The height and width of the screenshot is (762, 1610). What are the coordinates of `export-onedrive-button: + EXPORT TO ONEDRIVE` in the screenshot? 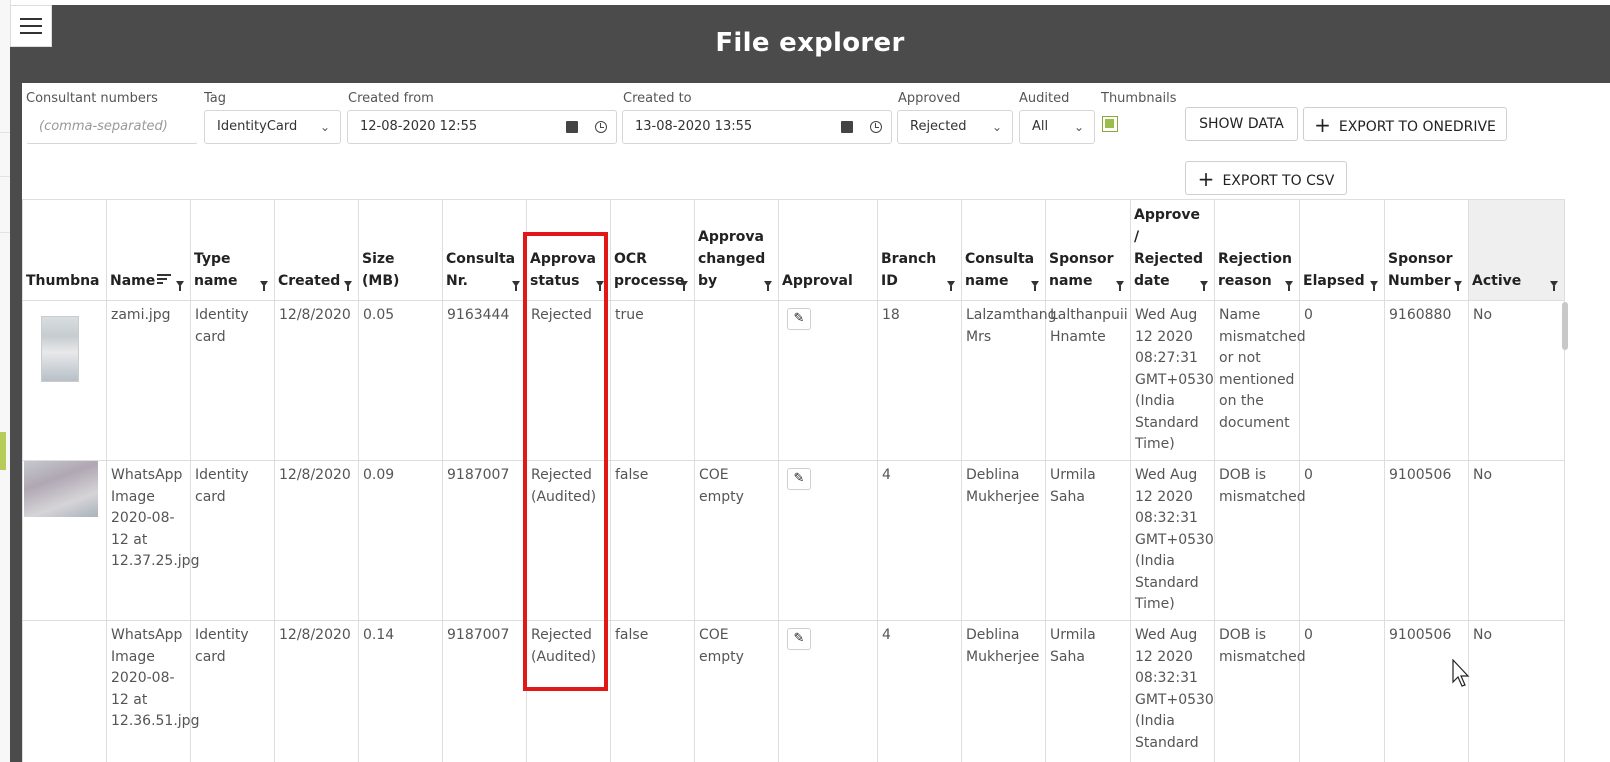 It's located at (1405, 124).